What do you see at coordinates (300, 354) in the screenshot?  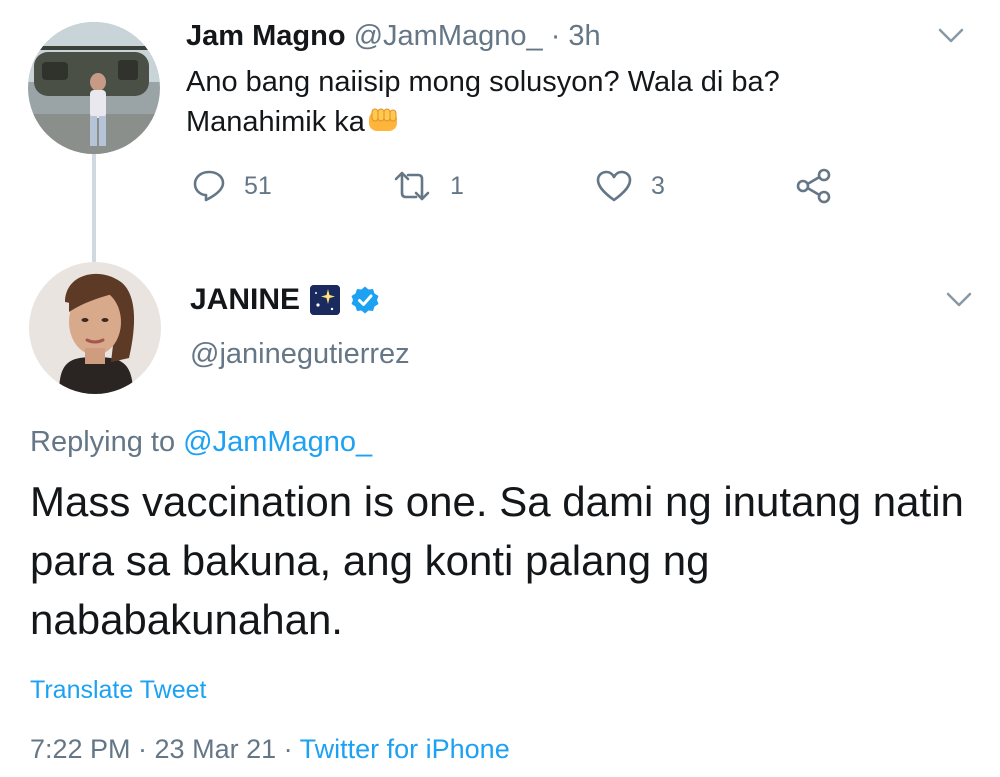 I see `main-author-handle: @janinegutierrez` at bounding box center [300, 354].